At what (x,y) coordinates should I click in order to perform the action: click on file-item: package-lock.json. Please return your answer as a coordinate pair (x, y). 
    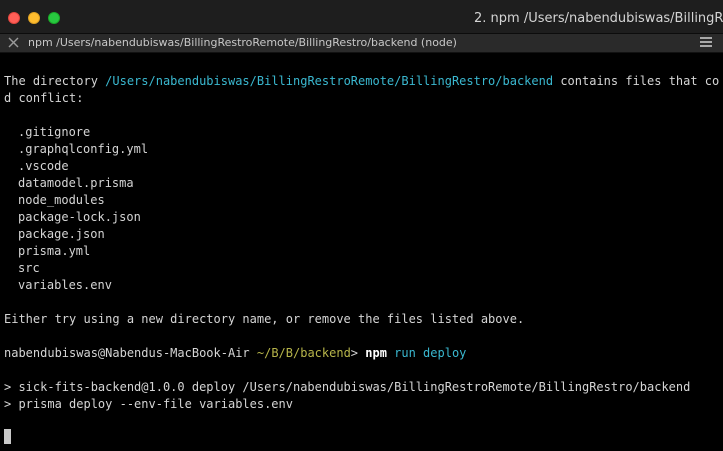
    Looking at the image, I should click on (79, 217).